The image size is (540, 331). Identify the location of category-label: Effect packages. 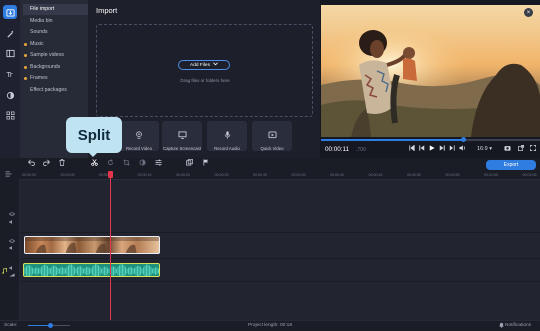
(48, 89).